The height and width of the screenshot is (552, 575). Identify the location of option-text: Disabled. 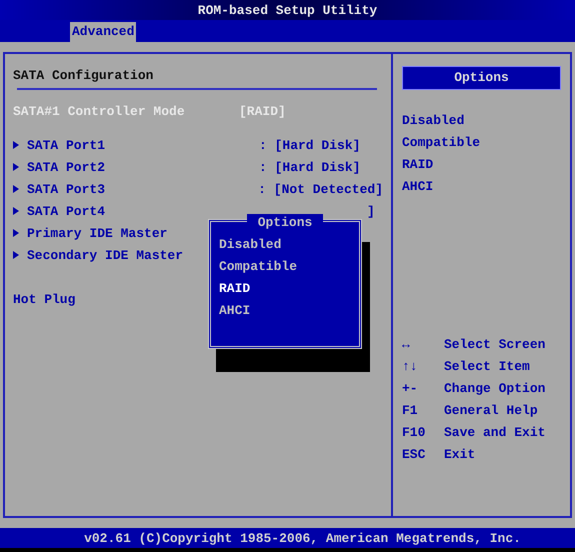
(434, 121).